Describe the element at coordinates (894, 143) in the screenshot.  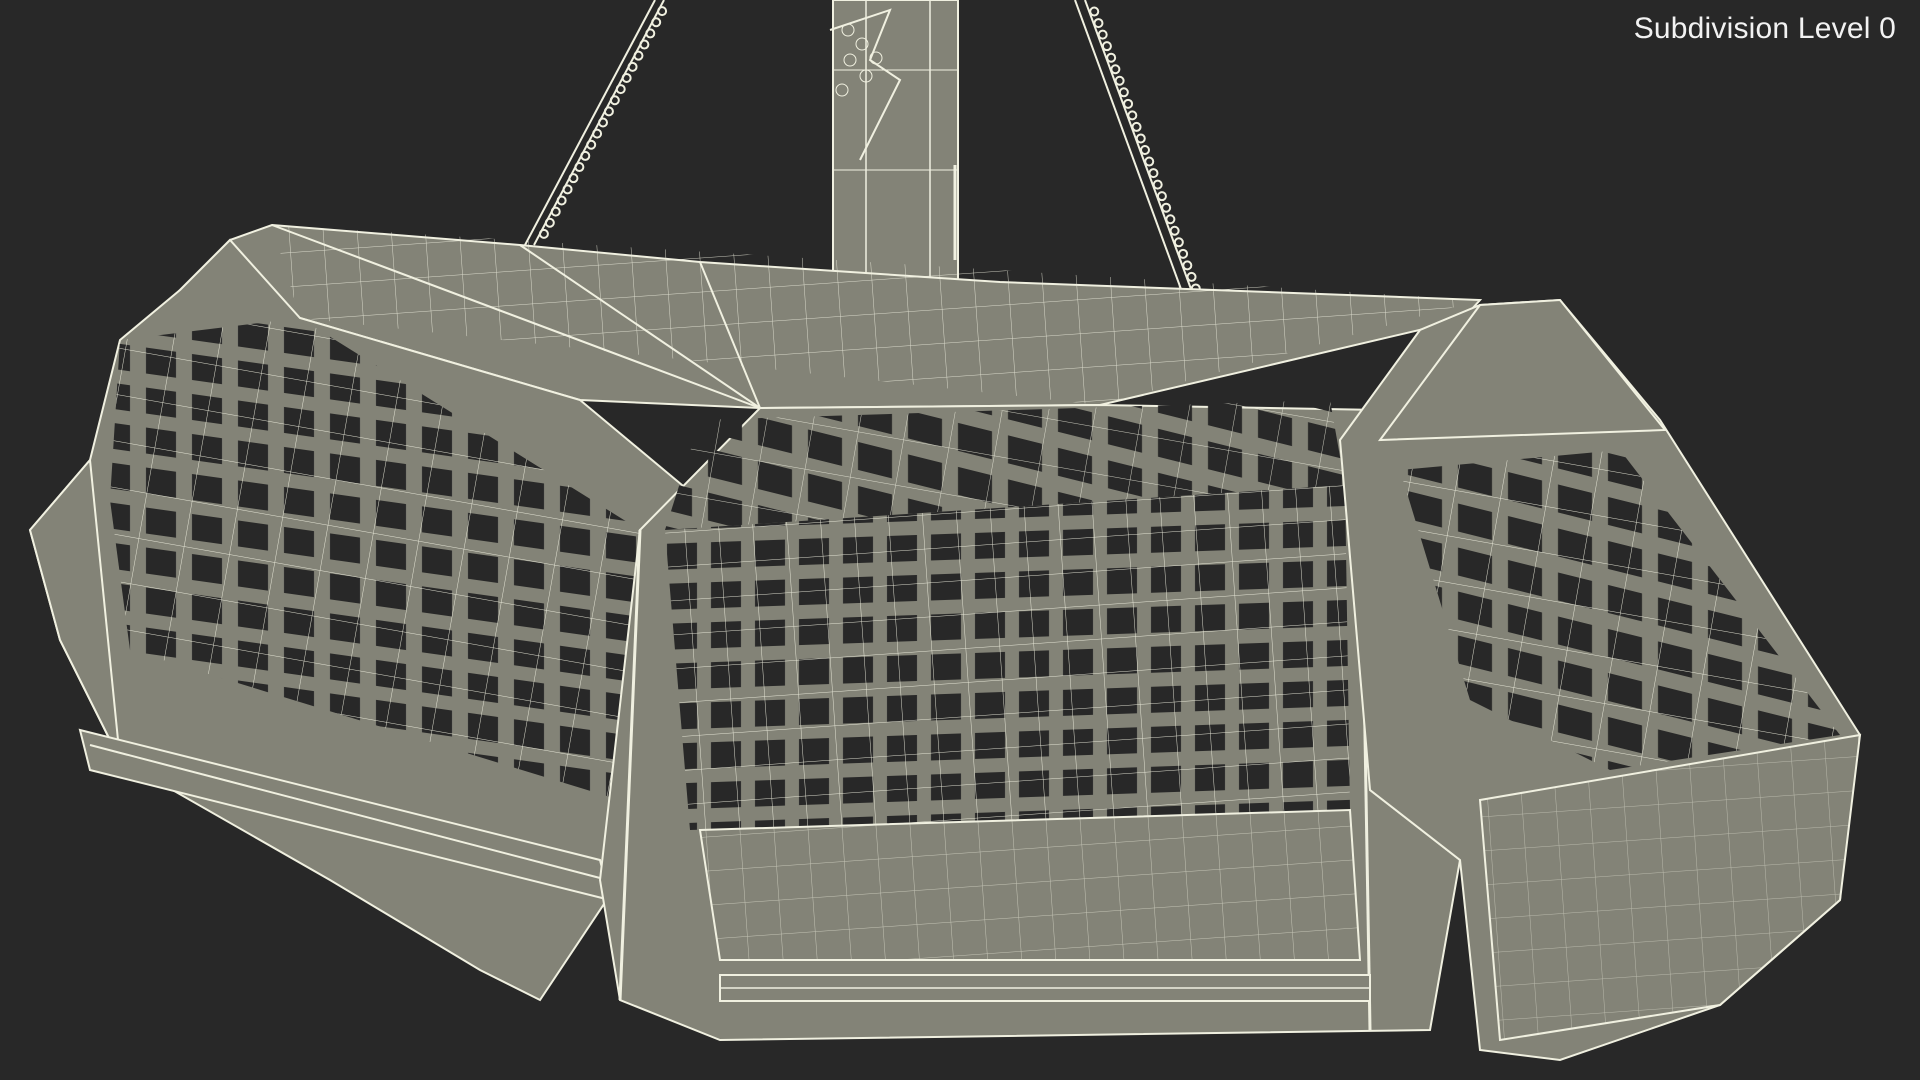
I see `support-pylon` at that location.